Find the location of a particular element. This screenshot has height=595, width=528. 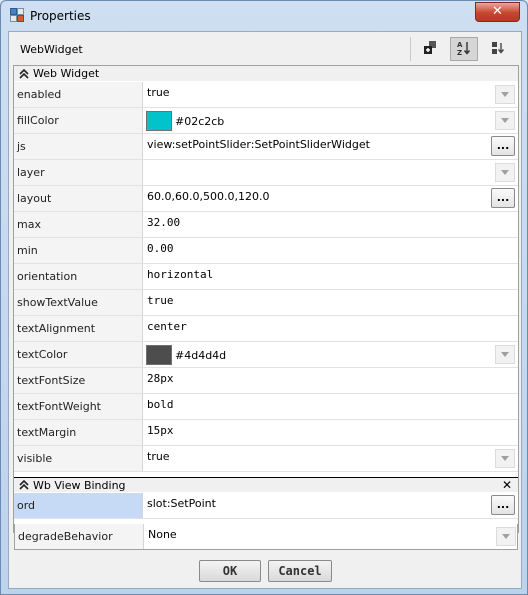

property-value: slot:SetPoint is located at coordinates (181, 503).